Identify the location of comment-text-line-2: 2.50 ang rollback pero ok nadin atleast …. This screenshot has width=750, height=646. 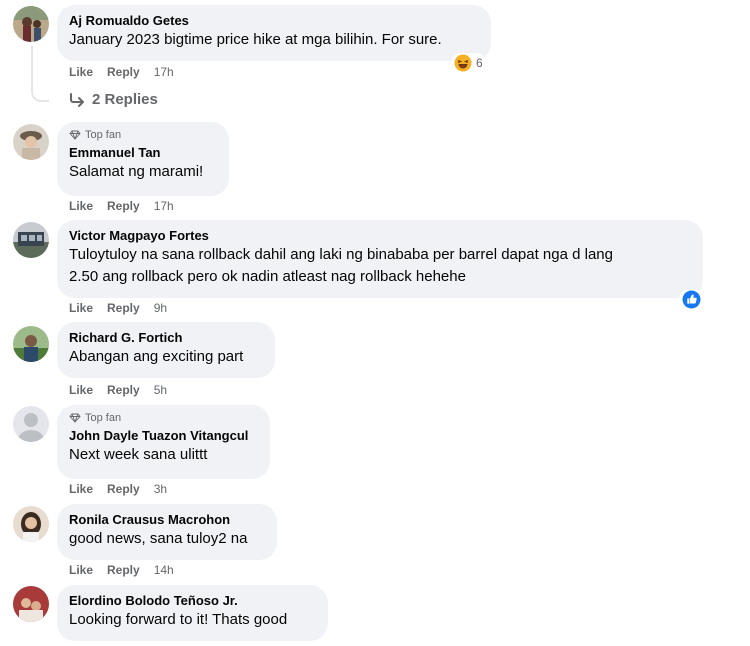
(267, 276).